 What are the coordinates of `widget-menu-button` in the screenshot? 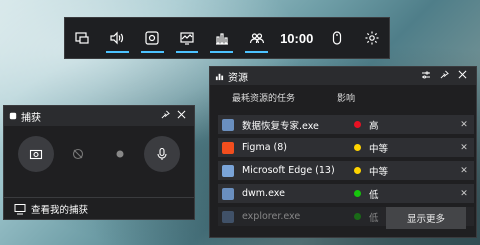 It's located at (82, 38).